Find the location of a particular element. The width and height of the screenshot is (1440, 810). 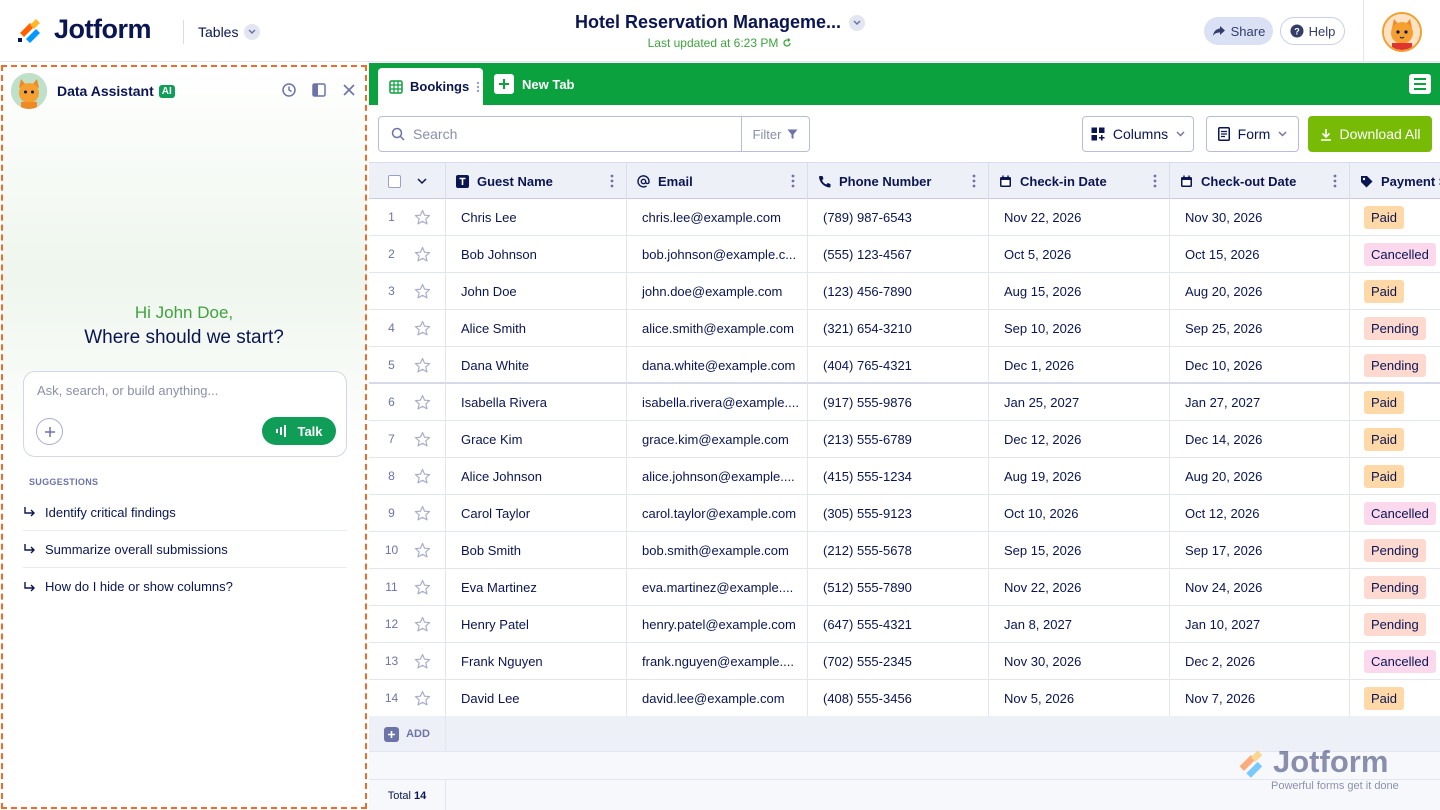

suggestion-item: How do I hide or show columns? is located at coordinates (185, 586).